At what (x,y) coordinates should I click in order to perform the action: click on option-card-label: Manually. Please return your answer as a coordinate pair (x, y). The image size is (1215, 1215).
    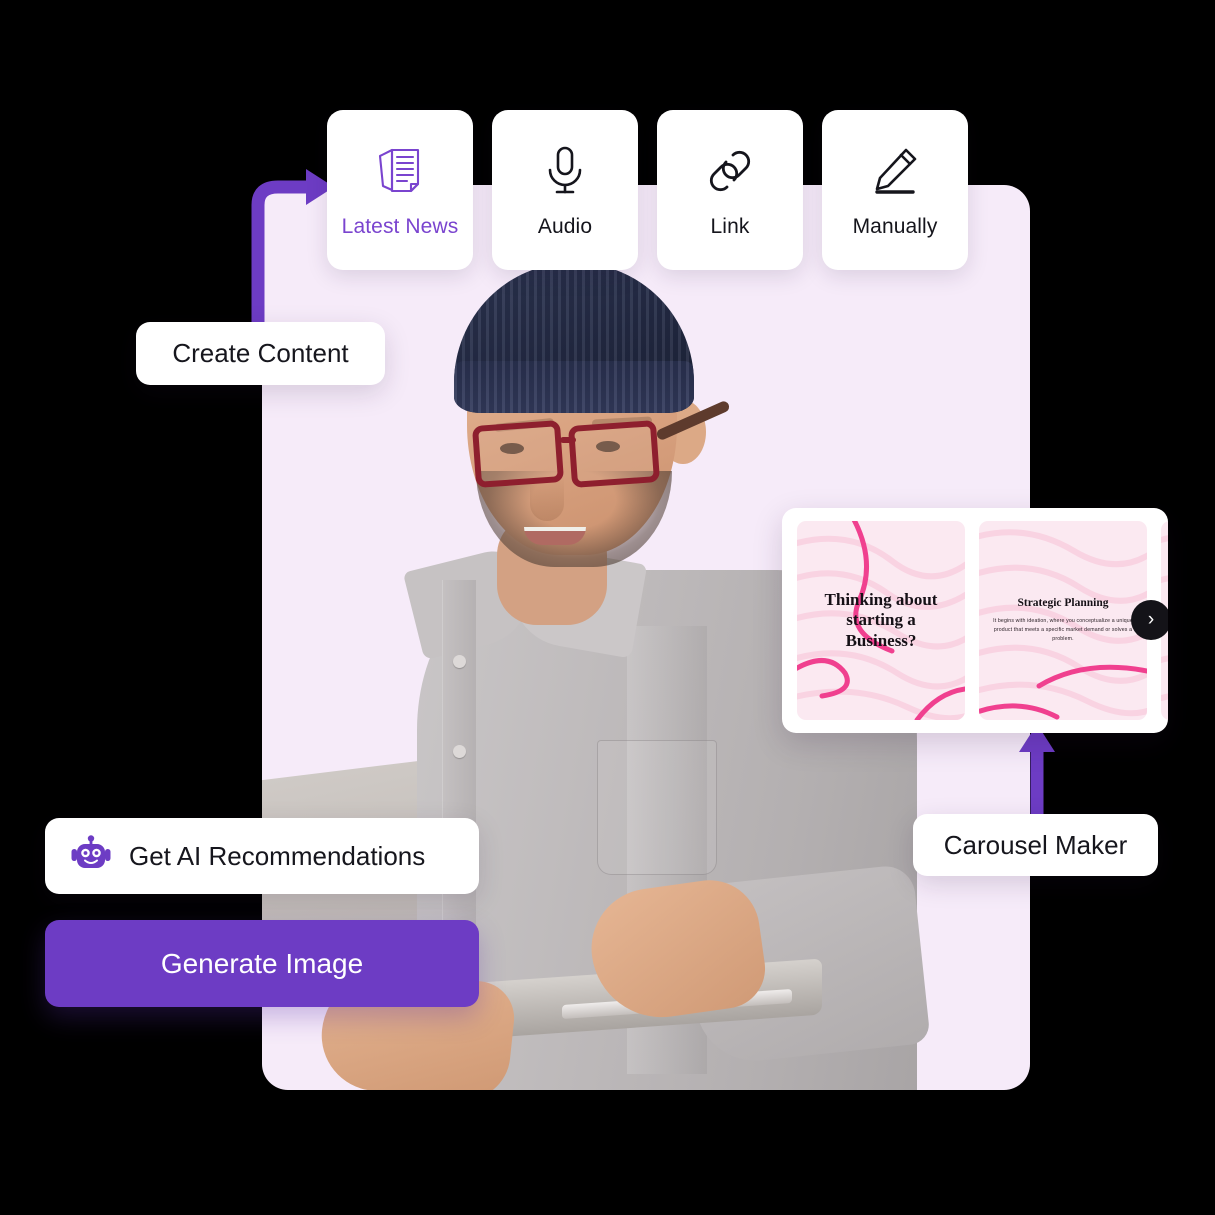
    Looking at the image, I should click on (895, 226).